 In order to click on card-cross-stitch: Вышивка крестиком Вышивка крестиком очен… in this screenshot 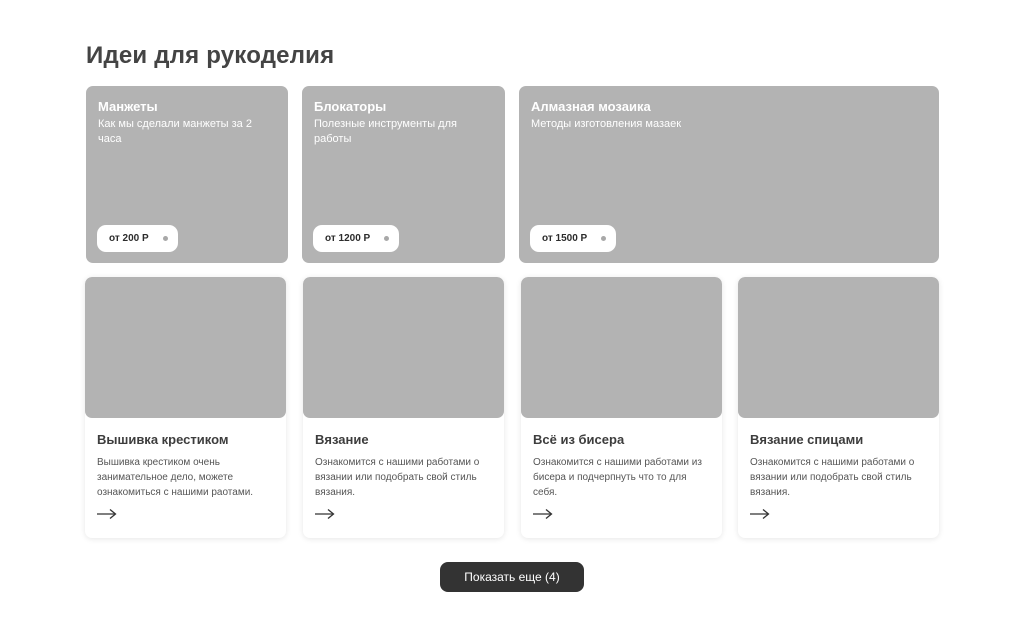, I will do `click(185, 407)`.